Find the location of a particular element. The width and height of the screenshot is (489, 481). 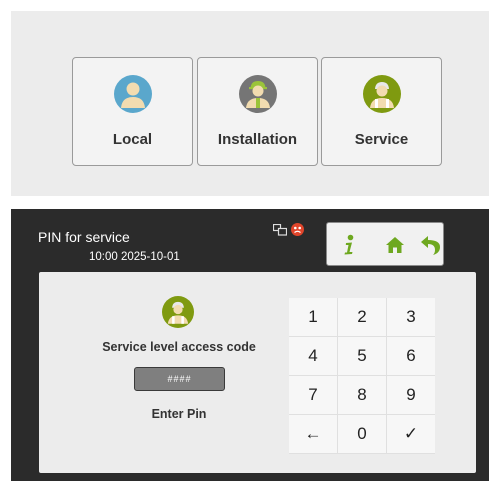

installer-icon is located at coordinates (257, 94).